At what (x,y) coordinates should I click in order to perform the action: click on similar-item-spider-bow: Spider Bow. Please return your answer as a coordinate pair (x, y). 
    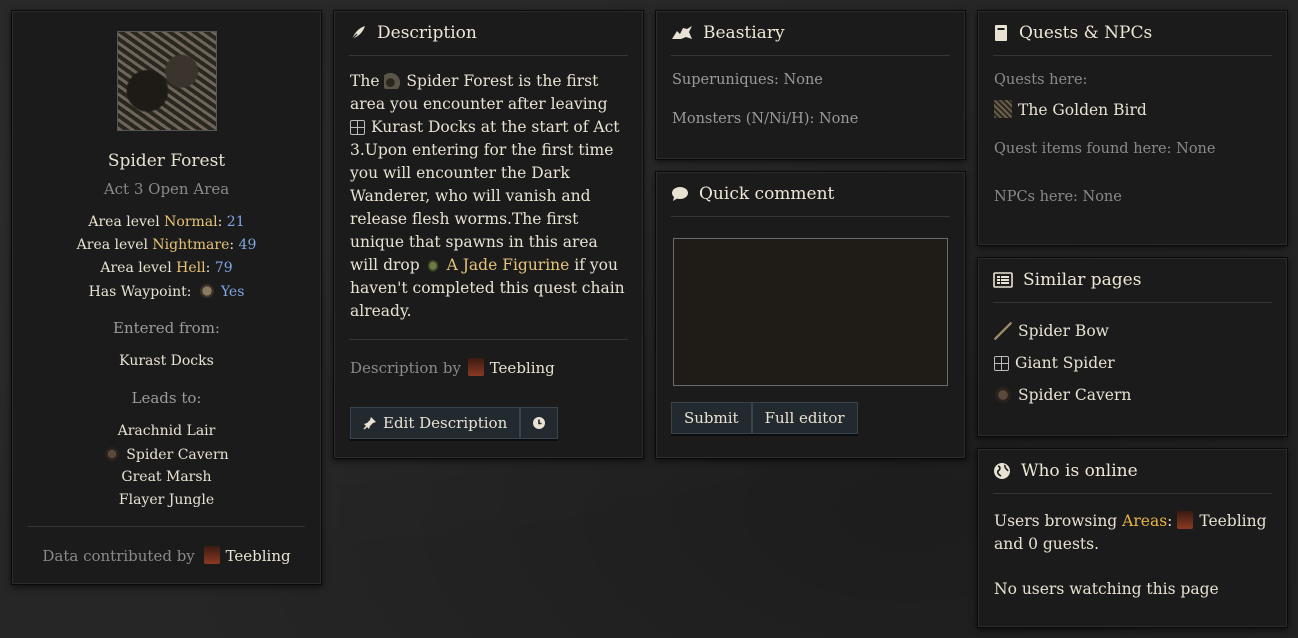
    Looking at the image, I should click on (1132, 331).